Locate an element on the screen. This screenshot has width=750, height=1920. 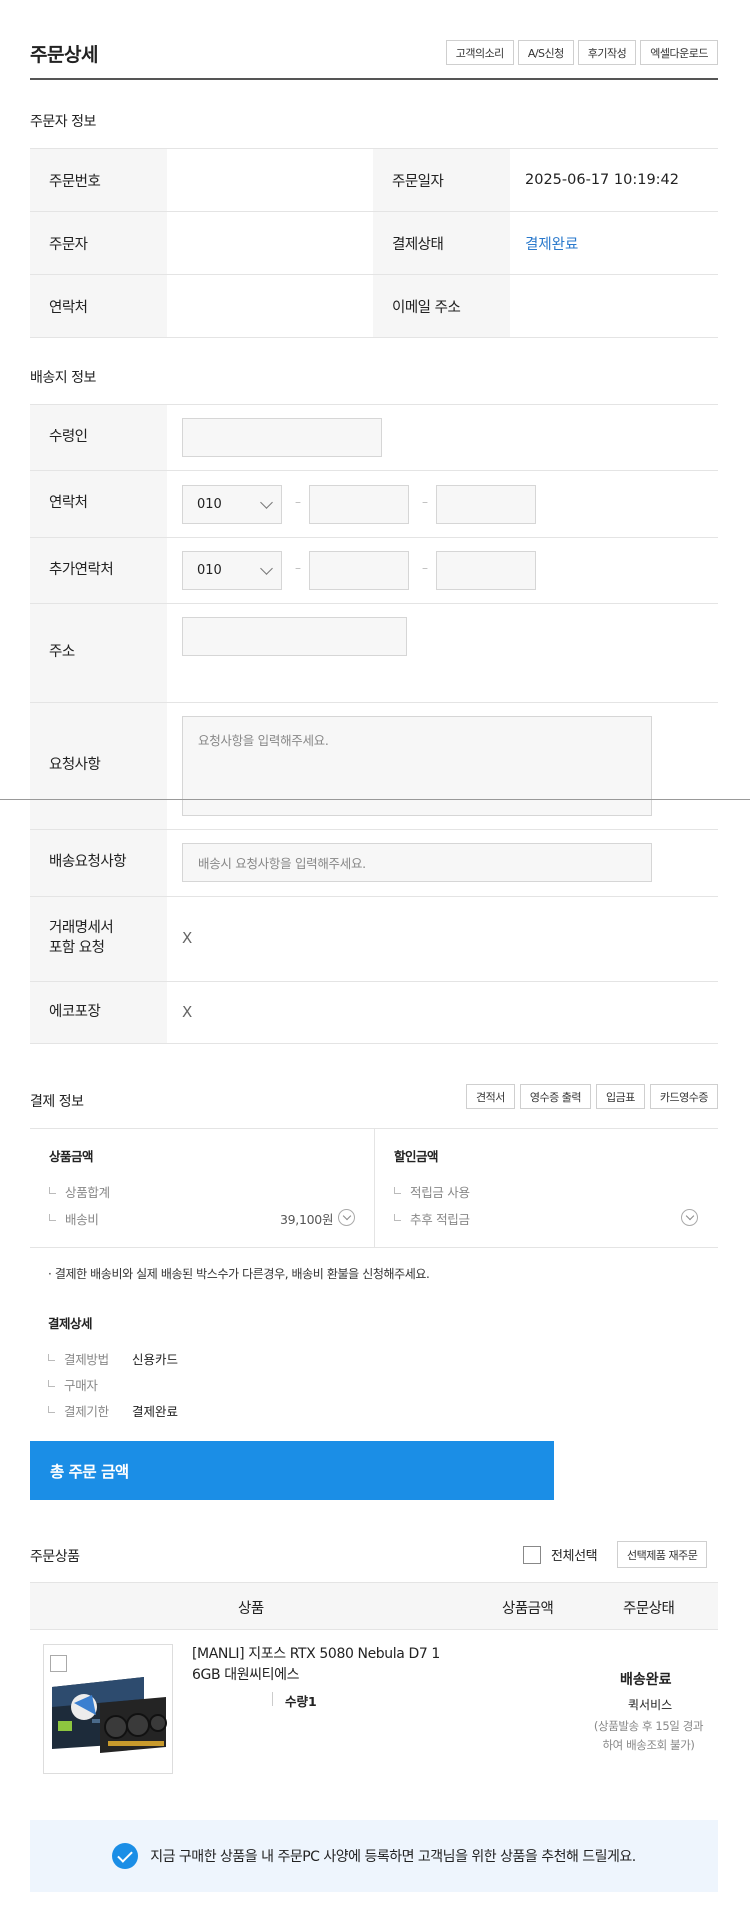
order-number-value is located at coordinates (270, 180).